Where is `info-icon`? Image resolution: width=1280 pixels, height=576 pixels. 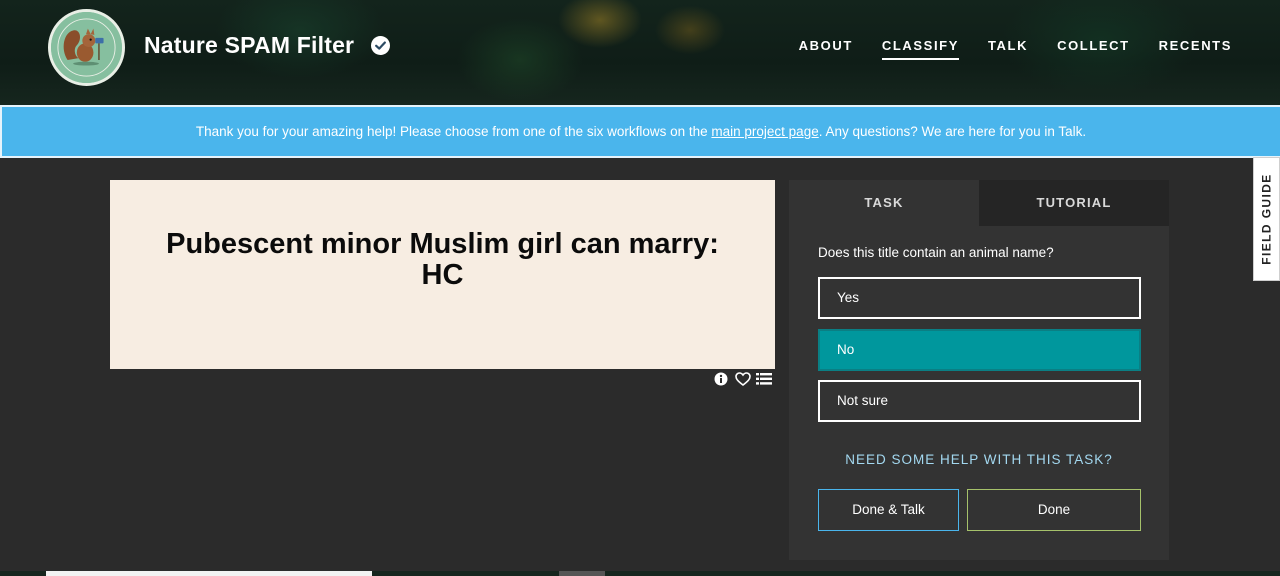 info-icon is located at coordinates (721, 379).